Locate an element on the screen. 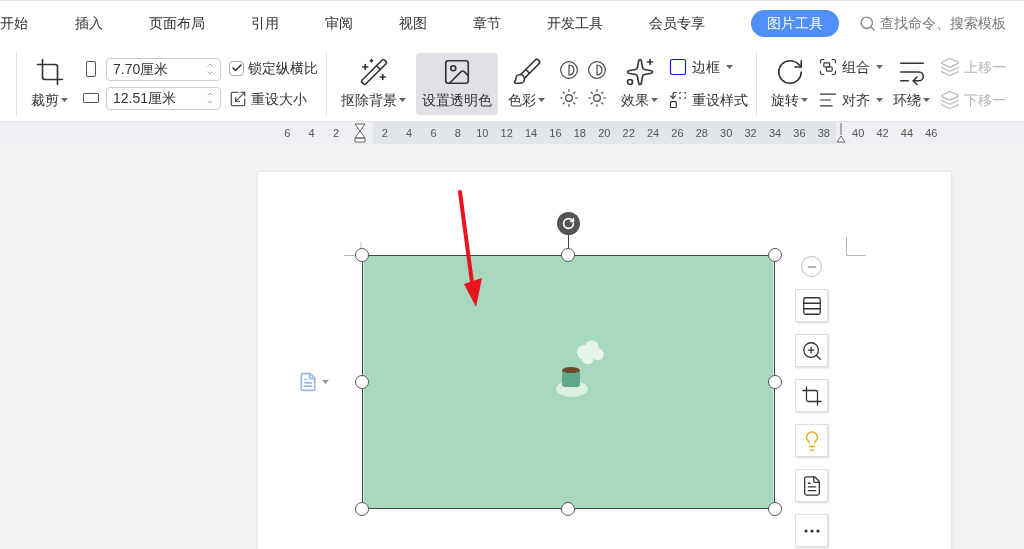 This screenshot has height=549, width=1024. size-field: 7.70厘米 is located at coordinates (163, 69).